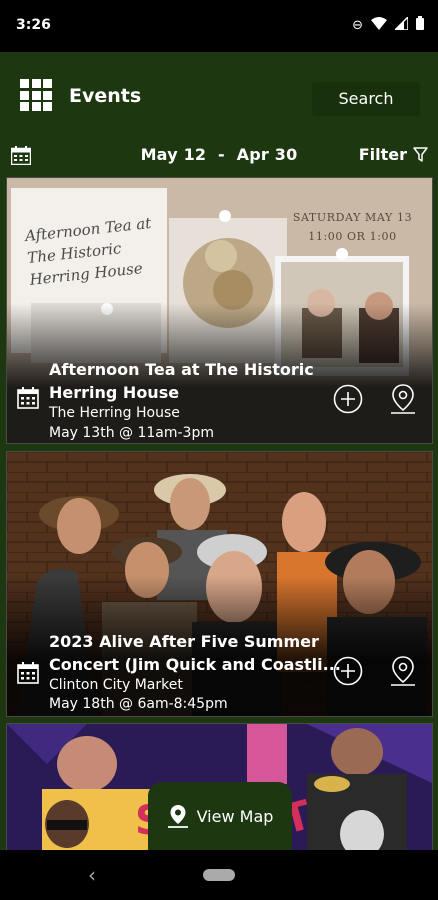 The image size is (438, 900). Describe the element at coordinates (138, 704) in the screenshot. I see `event-datetime: May 18th @ 6am-8:45pm` at that location.